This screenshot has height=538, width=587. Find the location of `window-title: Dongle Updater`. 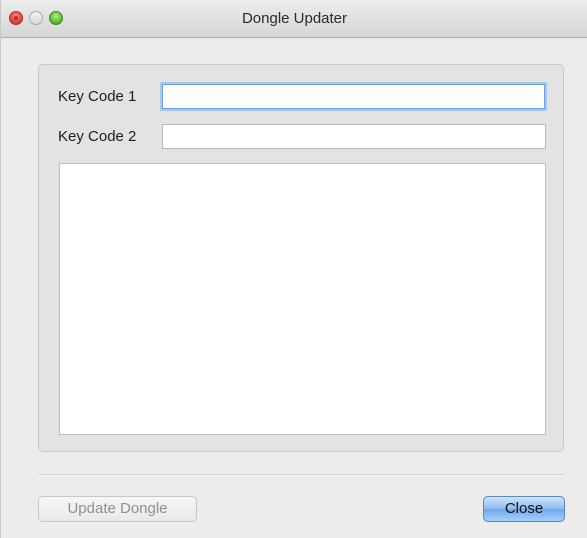

window-title: Dongle Updater is located at coordinates (294, 18).